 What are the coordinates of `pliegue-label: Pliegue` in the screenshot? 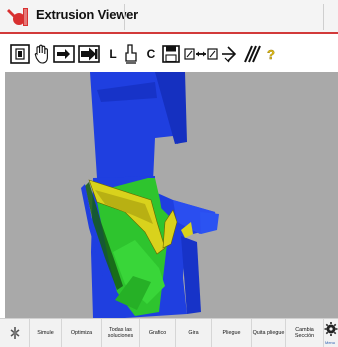 It's located at (231, 332).